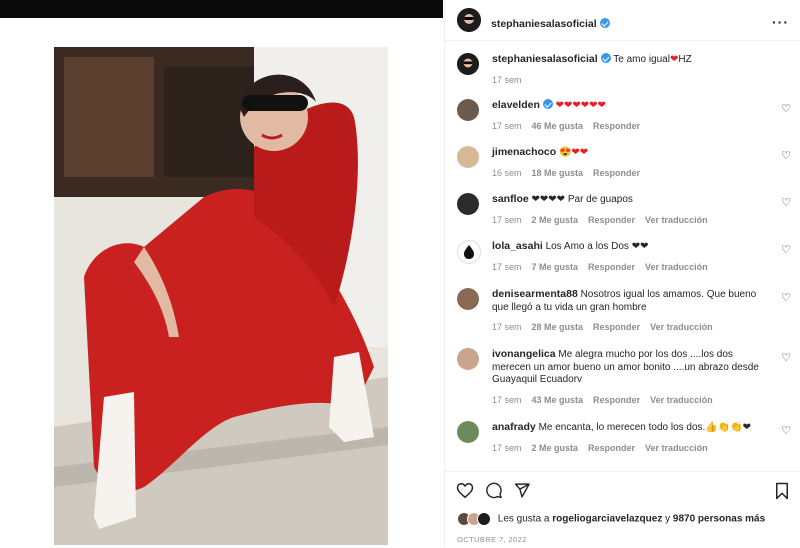 The height and width of the screenshot is (548, 800). I want to click on share-icon, so click(522, 493).